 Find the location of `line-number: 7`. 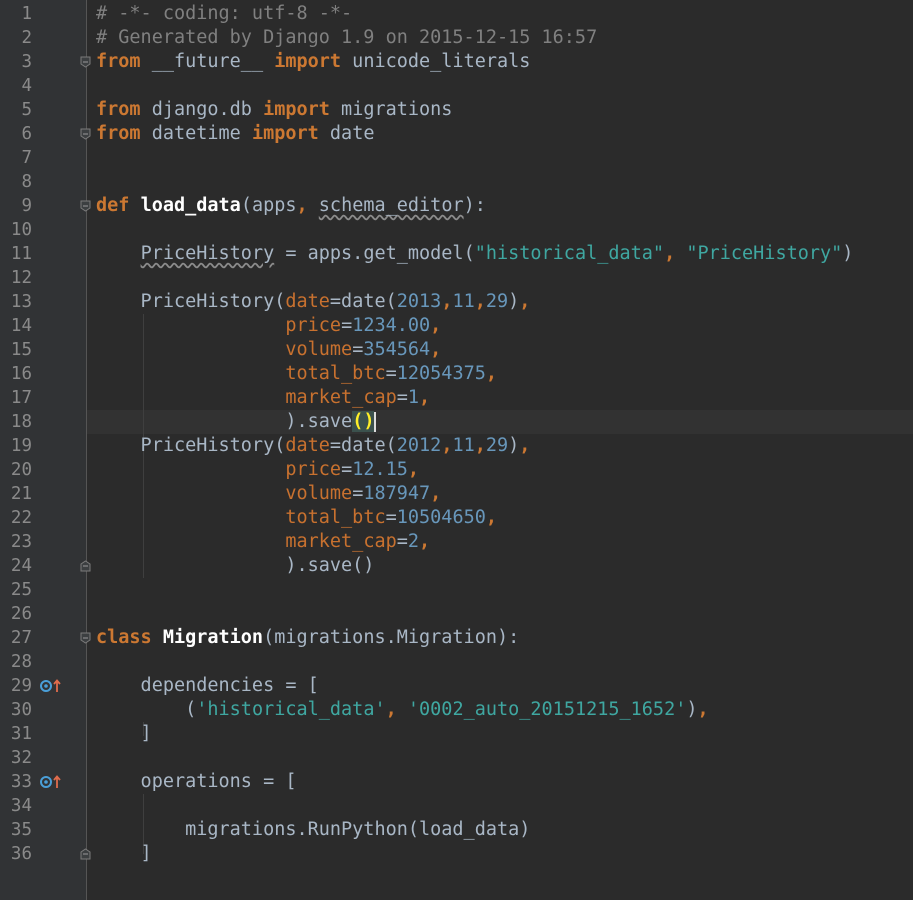

line-number: 7 is located at coordinates (26, 158).